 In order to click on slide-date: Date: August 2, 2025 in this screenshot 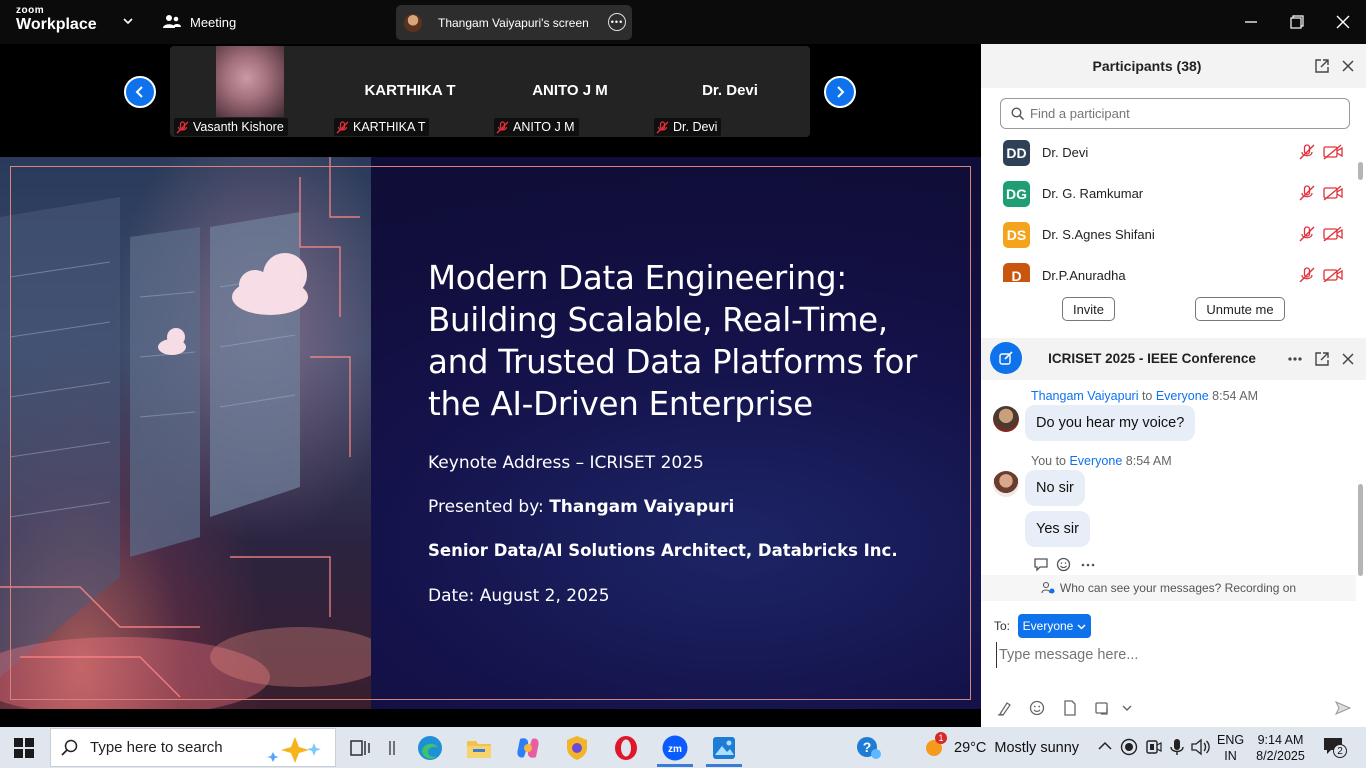, I will do `click(519, 596)`.